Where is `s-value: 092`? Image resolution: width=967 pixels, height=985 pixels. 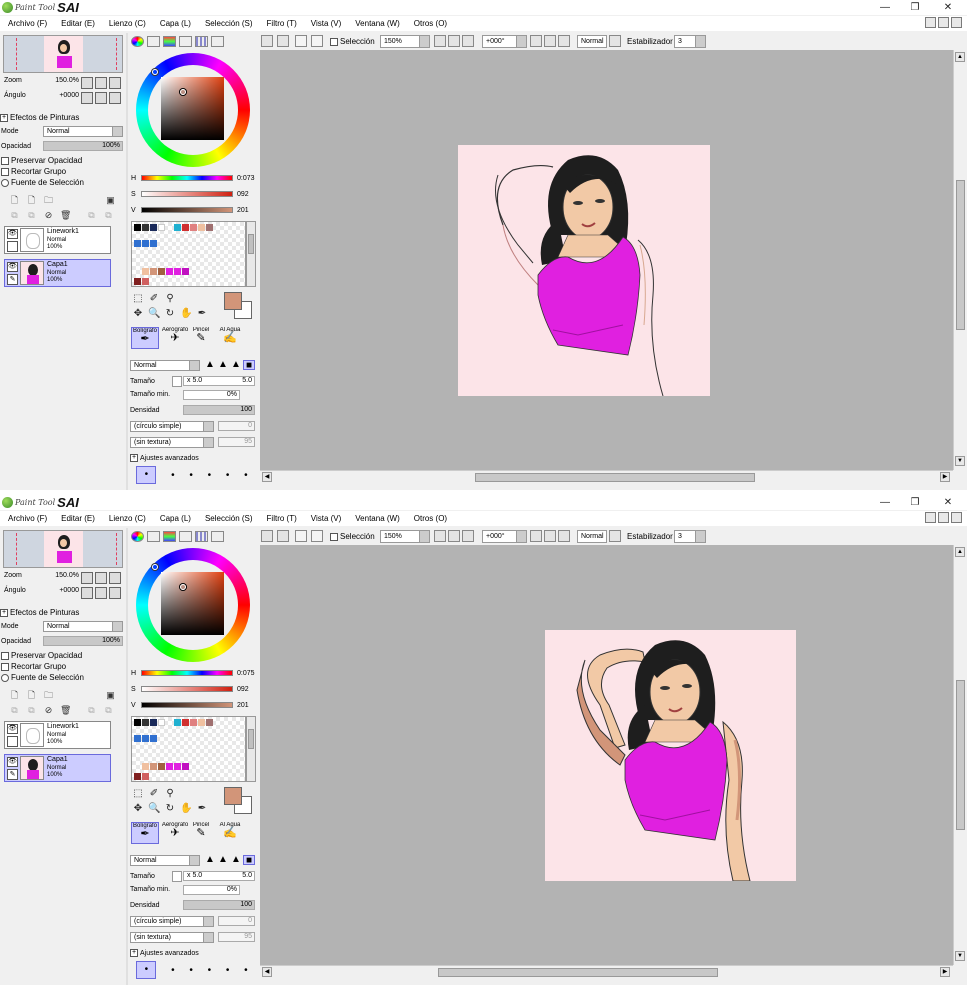
s-value: 092 is located at coordinates (243, 194).